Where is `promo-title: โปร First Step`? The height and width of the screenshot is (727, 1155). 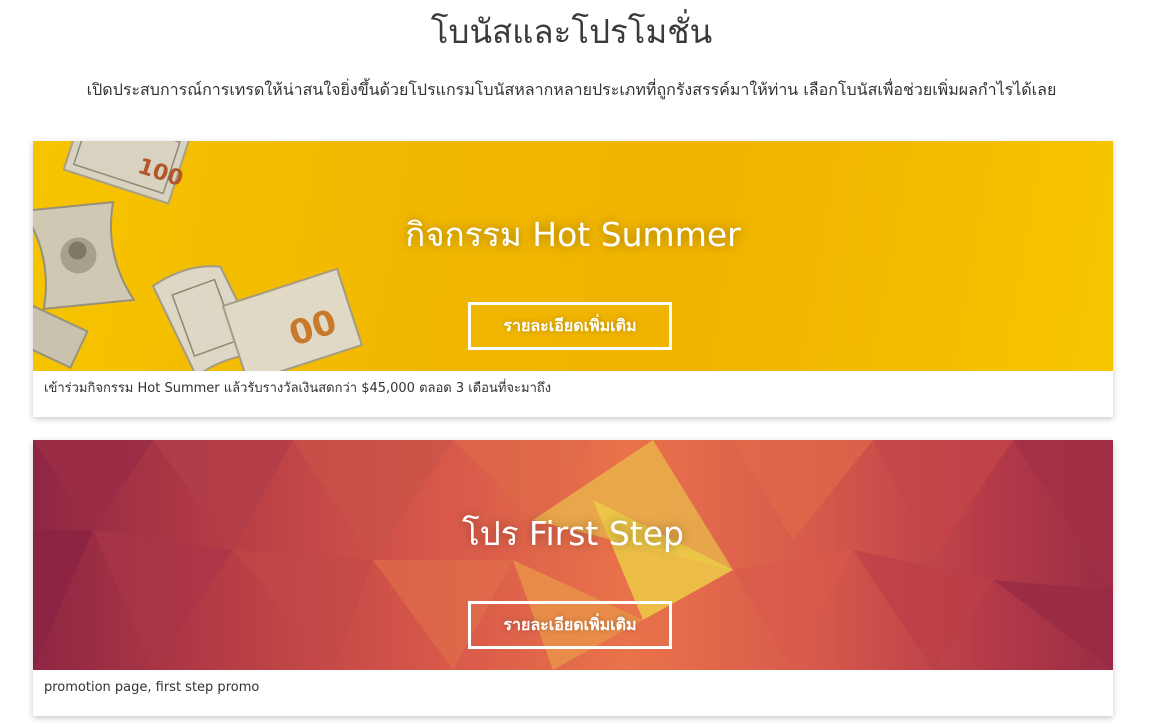 promo-title: โปร First Step is located at coordinates (573, 533).